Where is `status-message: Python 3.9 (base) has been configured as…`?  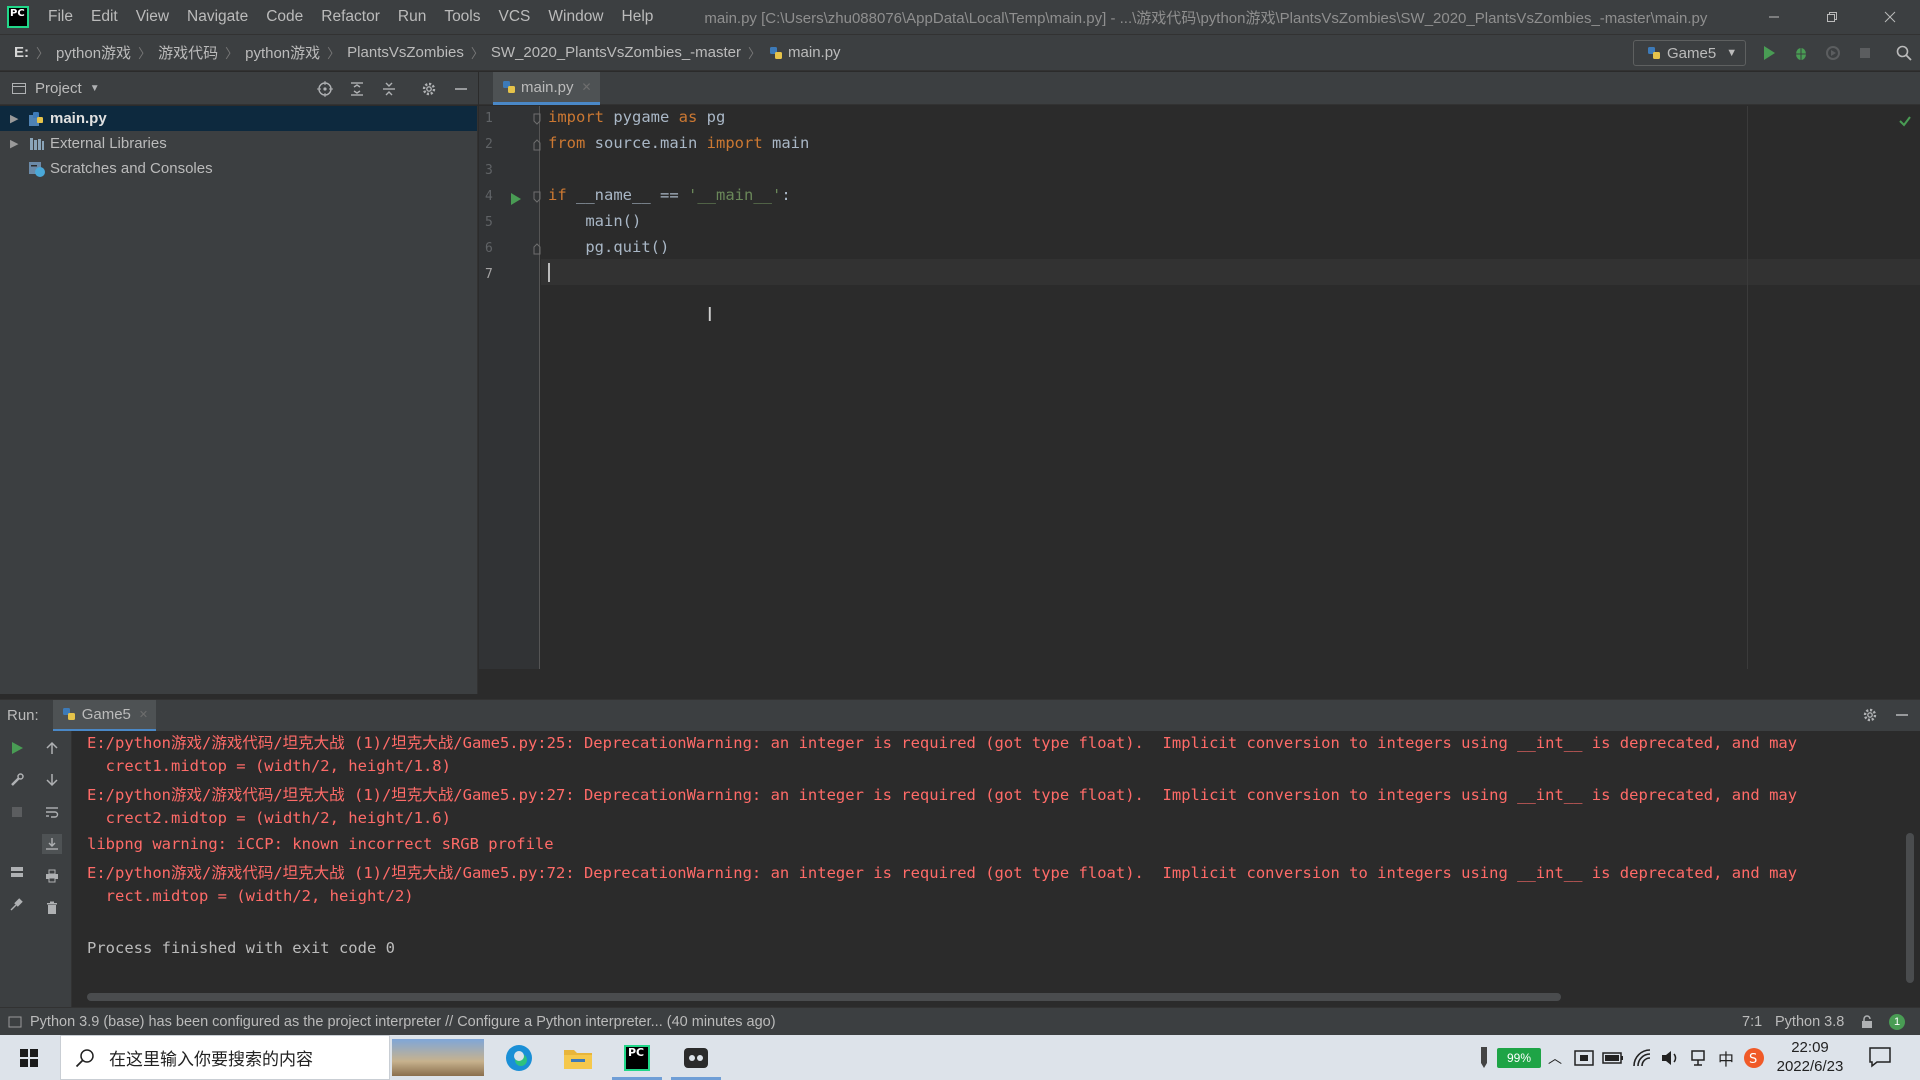
status-message: Python 3.9 (base) has been configured as… is located at coordinates (403, 1022).